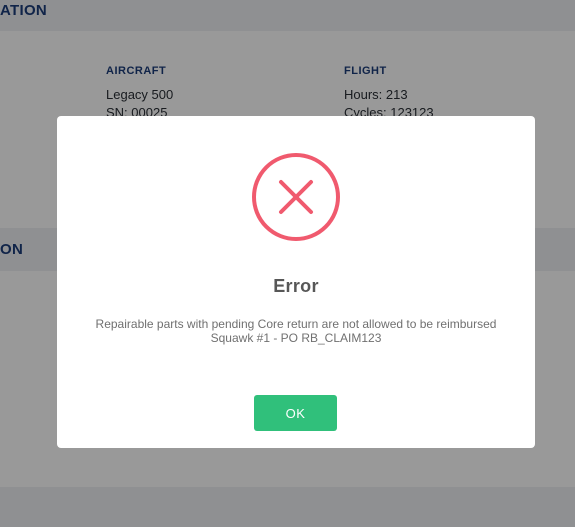 This screenshot has height=527, width=575. Describe the element at coordinates (295, 413) in the screenshot. I see `ok-button: OK` at that location.